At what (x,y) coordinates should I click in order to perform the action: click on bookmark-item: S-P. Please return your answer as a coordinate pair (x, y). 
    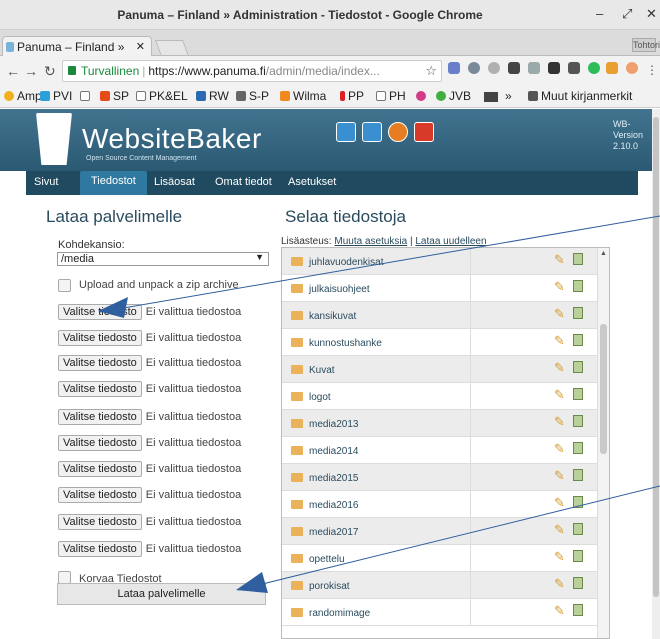
    Looking at the image, I should click on (252, 96).